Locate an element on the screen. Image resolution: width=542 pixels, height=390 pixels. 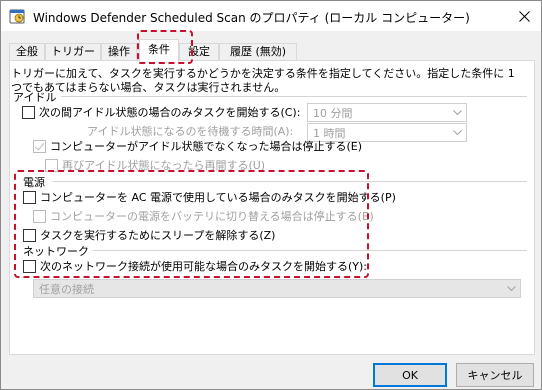
idle-duration-select: 10 分間 is located at coordinates (387, 112).